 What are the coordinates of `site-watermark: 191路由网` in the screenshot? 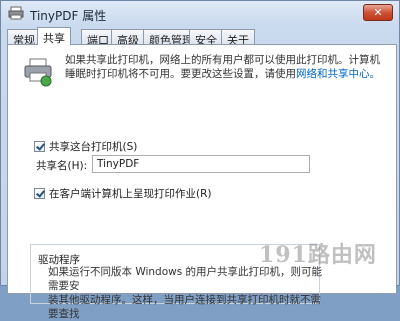 It's located at (318, 255).